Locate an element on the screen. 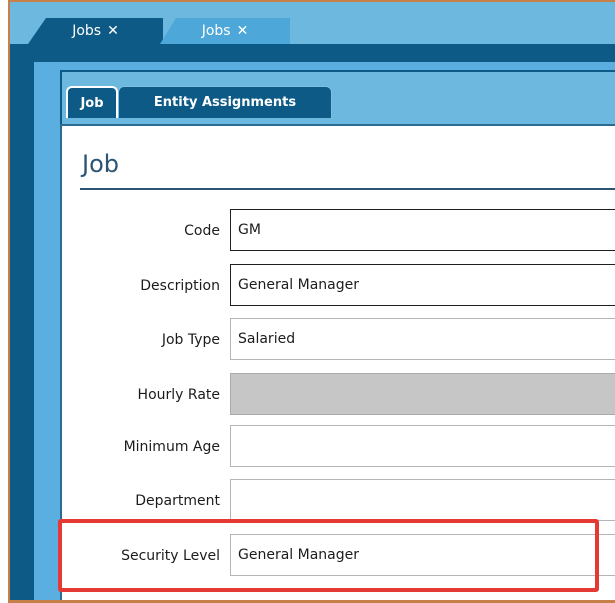 Image resolution: width=615 pixels, height=603 pixels. department-select is located at coordinates (422, 500).